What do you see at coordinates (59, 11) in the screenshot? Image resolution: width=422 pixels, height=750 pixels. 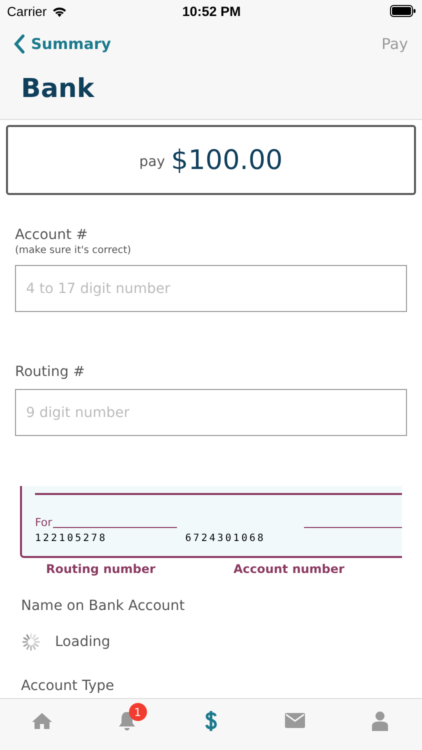 I see `wifi-icon` at bounding box center [59, 11].